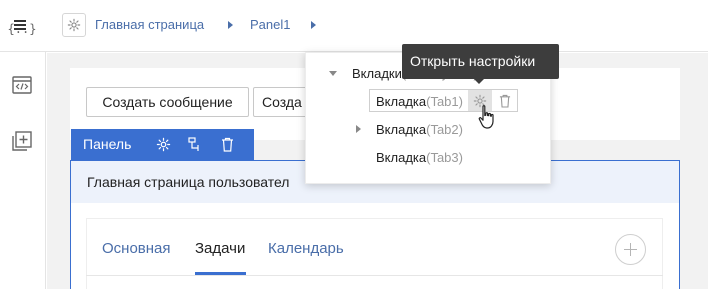 This screenshot has width=708, height=289. What do you see at coordinates (377, 73) in the screenshot?
I see `tree-node-label: Вкладки` at bounding box center [377, 73].